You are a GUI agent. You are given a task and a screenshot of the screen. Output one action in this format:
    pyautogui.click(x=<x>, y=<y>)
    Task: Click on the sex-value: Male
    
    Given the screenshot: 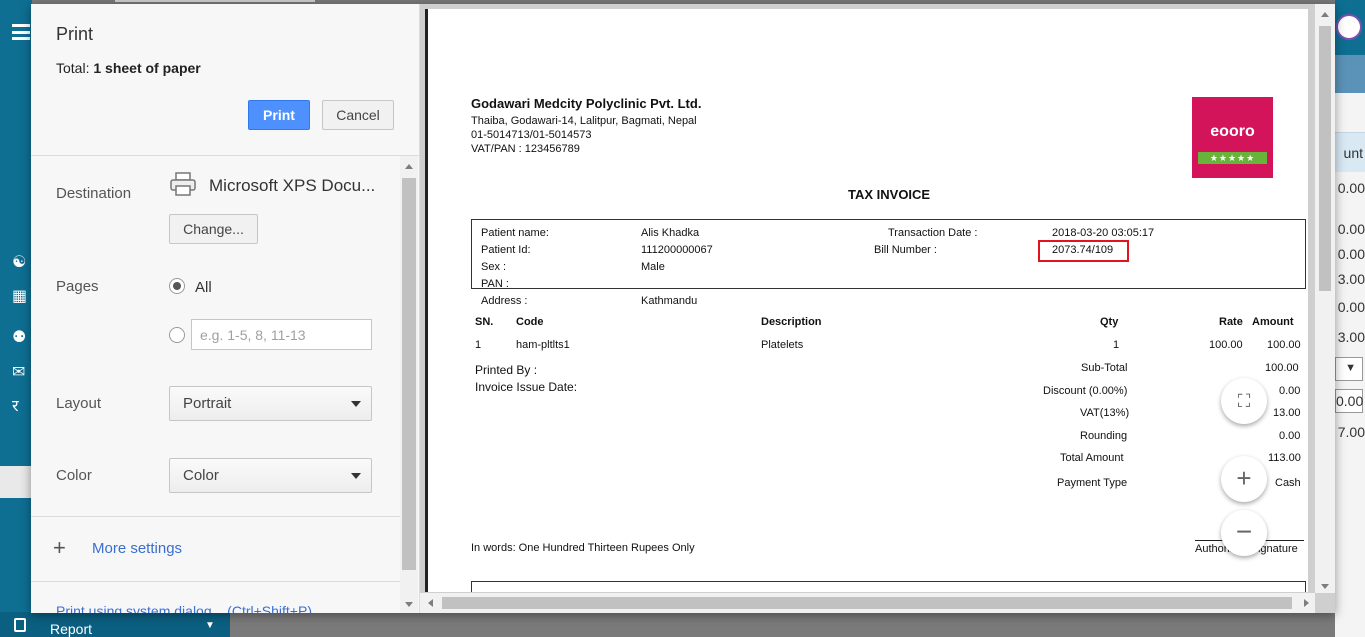 What is the action you would take?
    pyautogui.click(x=653, y=267)
    